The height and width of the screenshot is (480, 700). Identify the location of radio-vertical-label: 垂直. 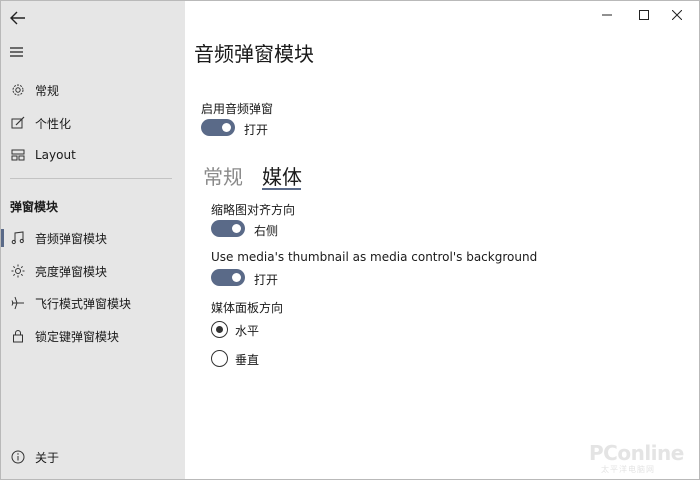
(247, 360).